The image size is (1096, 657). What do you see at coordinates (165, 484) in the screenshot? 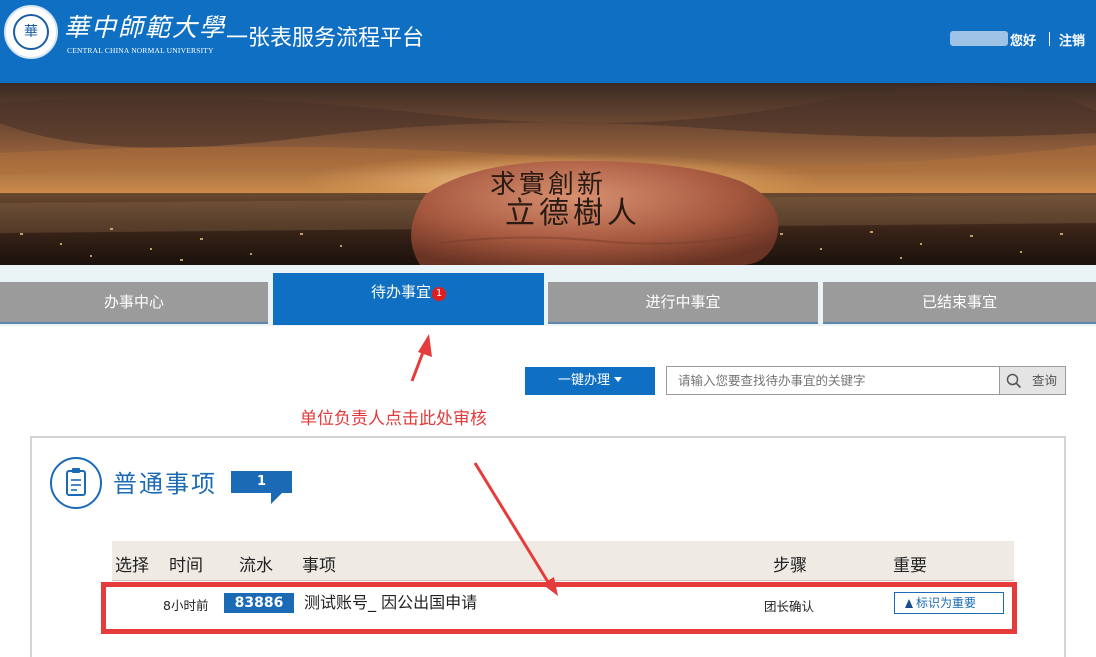
I see `section-title: 普通事项` at bounding box center [165, 484].